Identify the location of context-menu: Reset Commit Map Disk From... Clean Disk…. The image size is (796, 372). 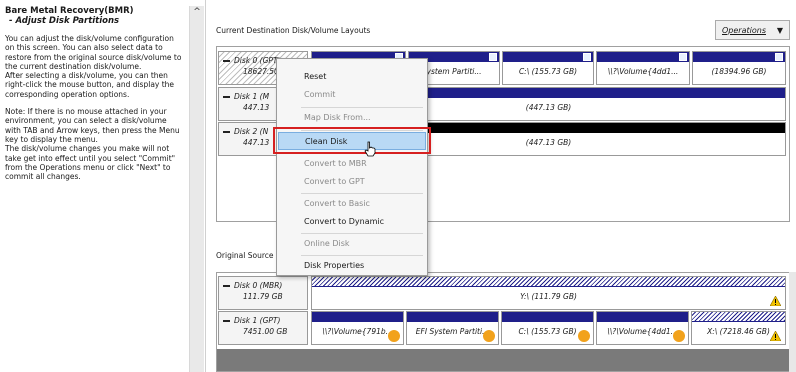
(352, 167).